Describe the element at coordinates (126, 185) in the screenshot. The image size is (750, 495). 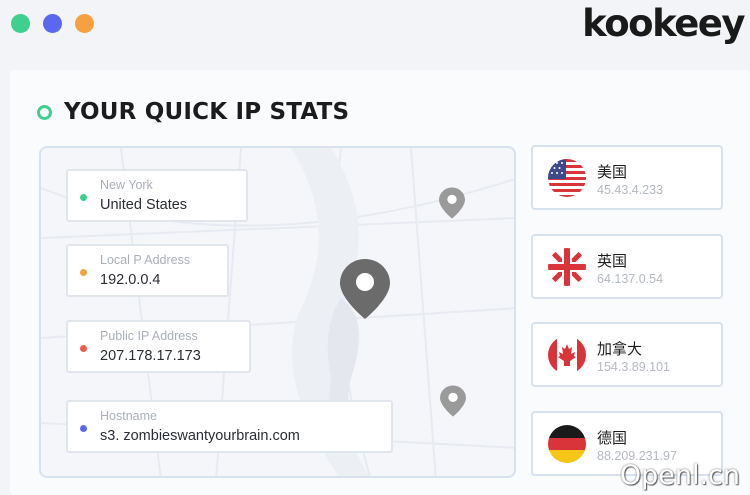
I see `stat-label: New York` at that location.